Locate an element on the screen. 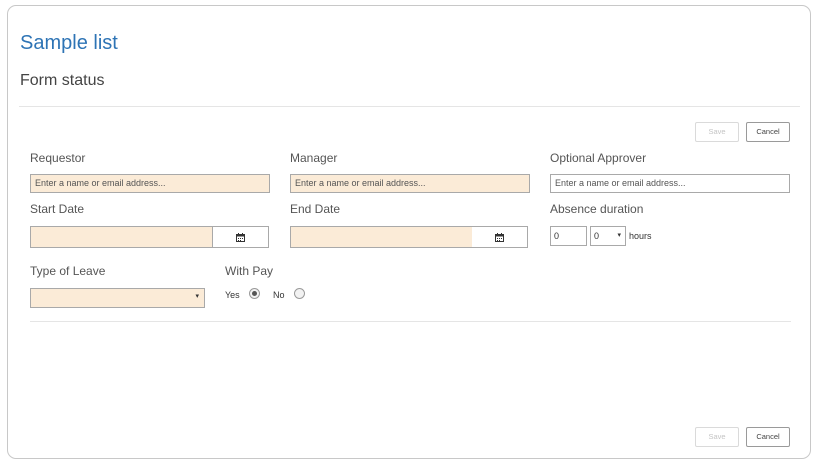 The image size is (818, 467). absence-duration-label: Absence duration is located at coordinates (597, 209).